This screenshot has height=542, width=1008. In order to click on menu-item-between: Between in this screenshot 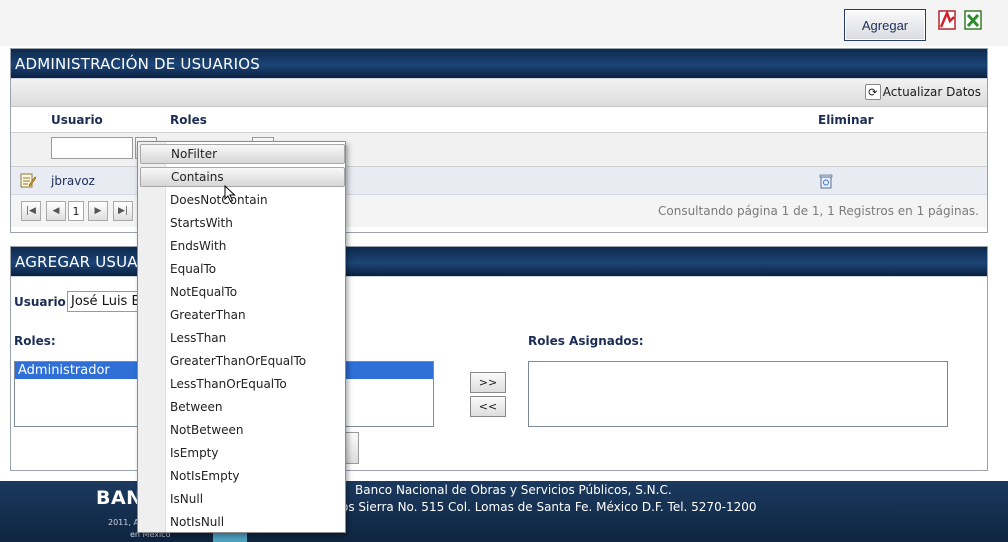, I will do `click(196, 407)`.